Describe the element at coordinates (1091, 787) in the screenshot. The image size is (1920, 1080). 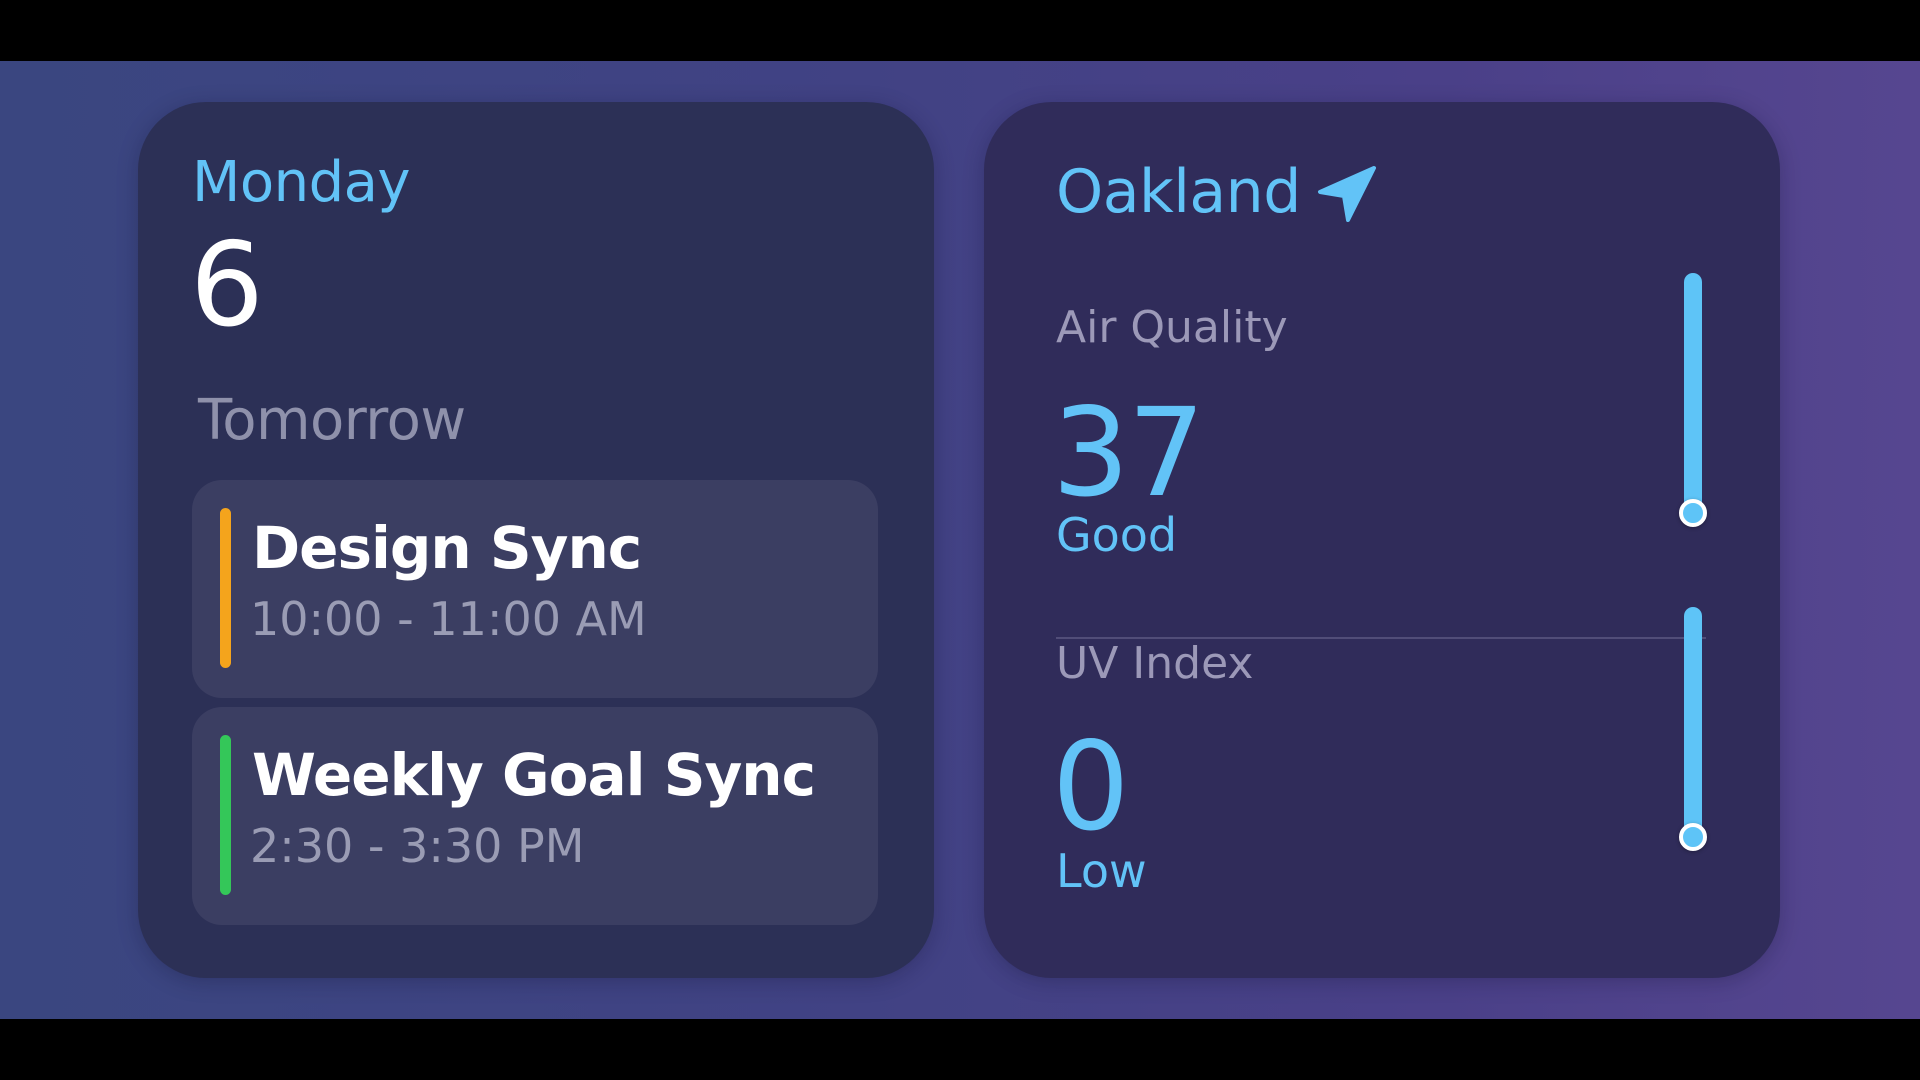
I see `uv-index-value: 0` at that location.